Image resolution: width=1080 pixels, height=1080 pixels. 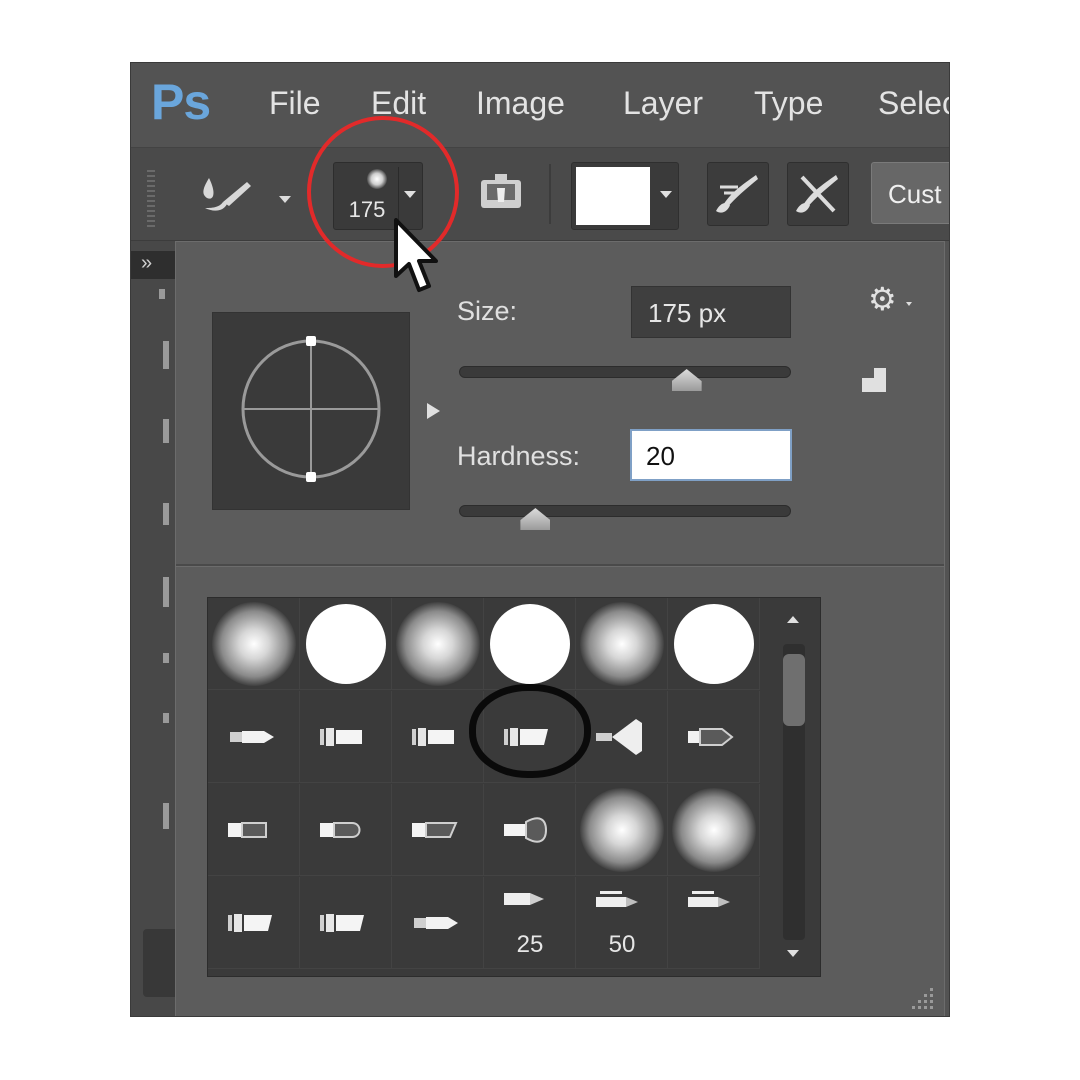 What do you see at coordinates (714, 737) in the screenshot?
I see `brush-preset-round-blunt-brush` at bounding box center [714, 737].